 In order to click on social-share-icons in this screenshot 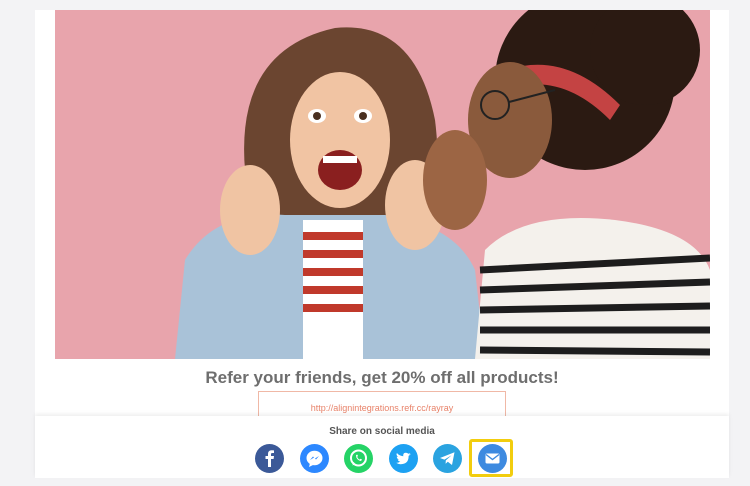, I will do `click(385, 459)`.